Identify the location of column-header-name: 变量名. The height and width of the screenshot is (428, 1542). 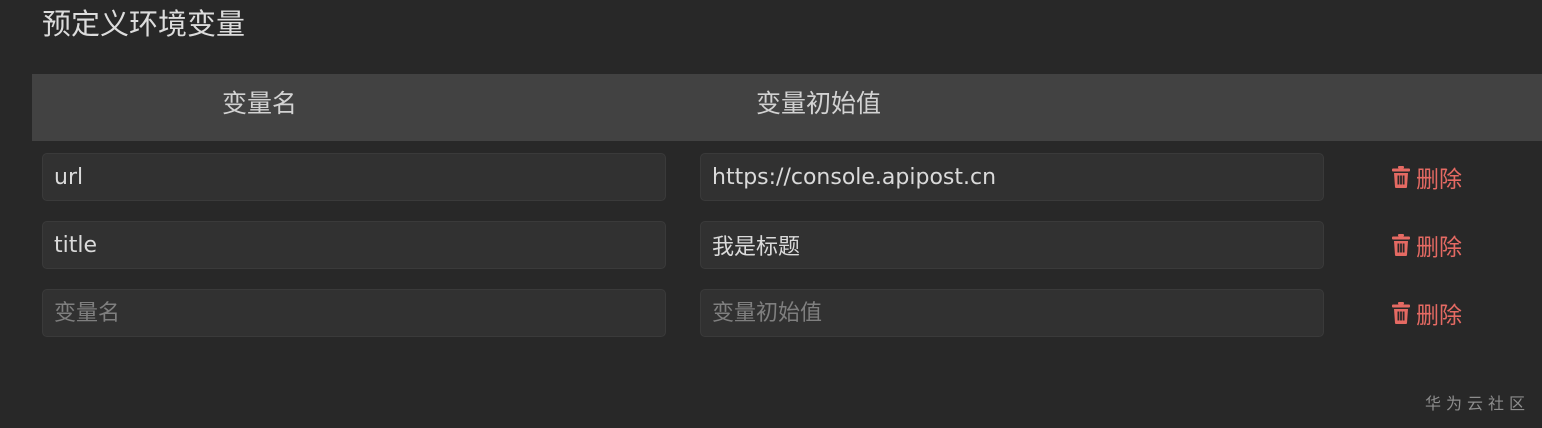
(260, 103).